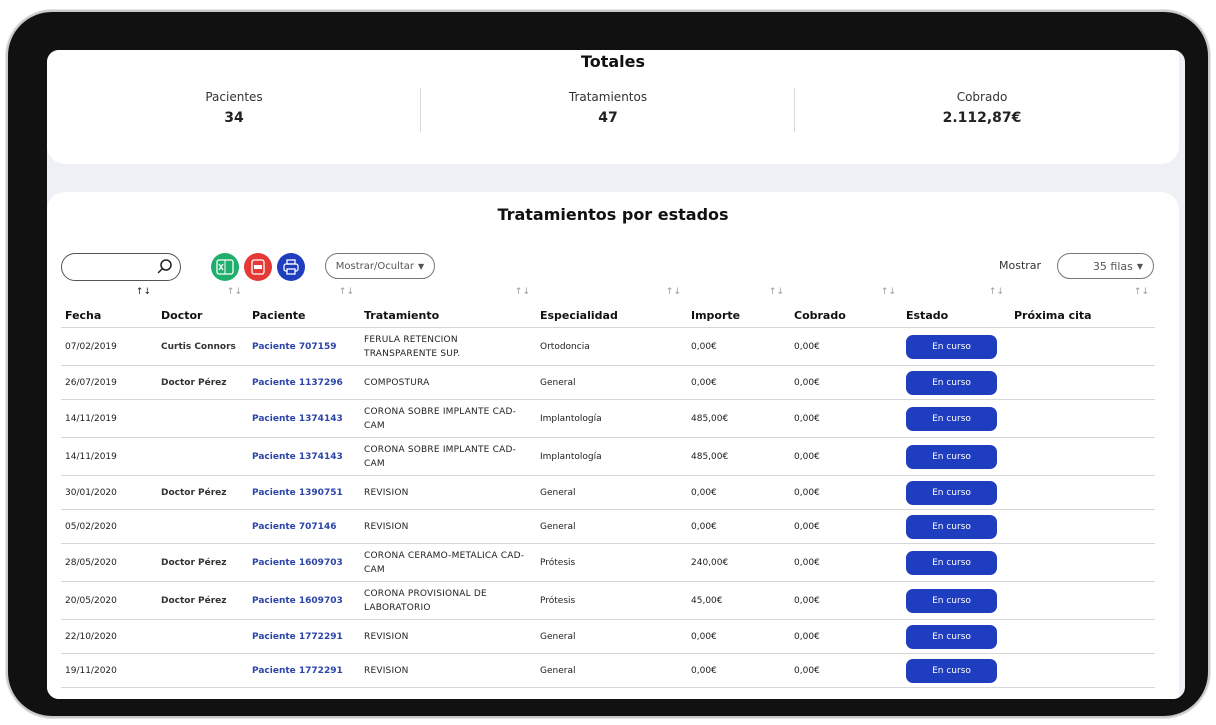  What do you see at coordinates (846, 307) in the screenshot?
I see `column-header: Cobrado ↑↓` at bounding box center [846, 307].